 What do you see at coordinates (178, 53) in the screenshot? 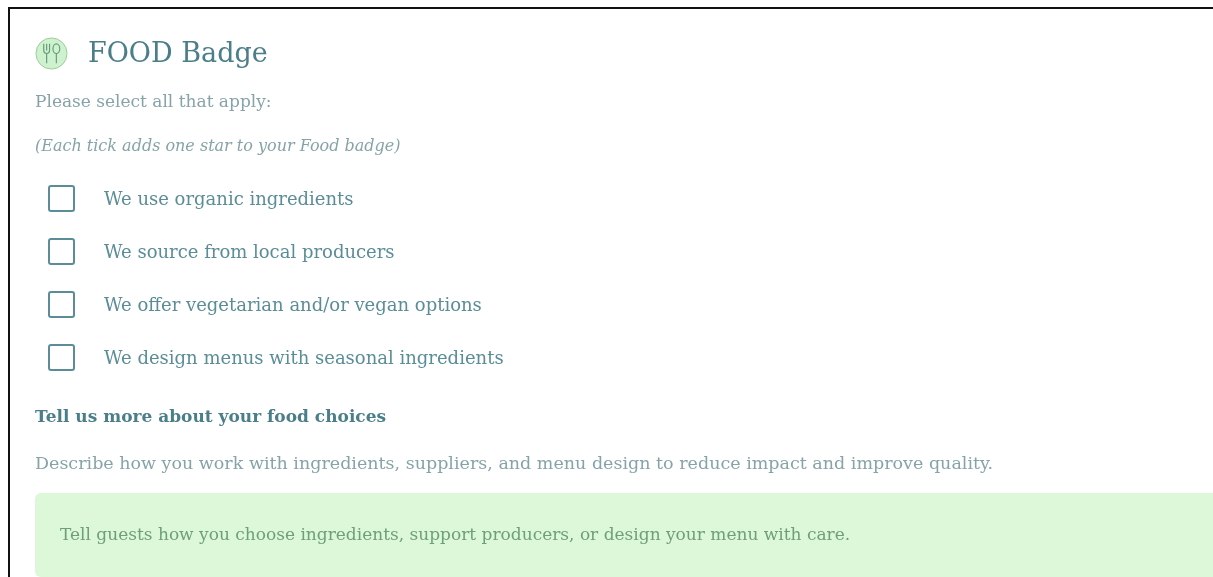
I see `badge-title: FOOD Badge` at bounding box center [178, 53].